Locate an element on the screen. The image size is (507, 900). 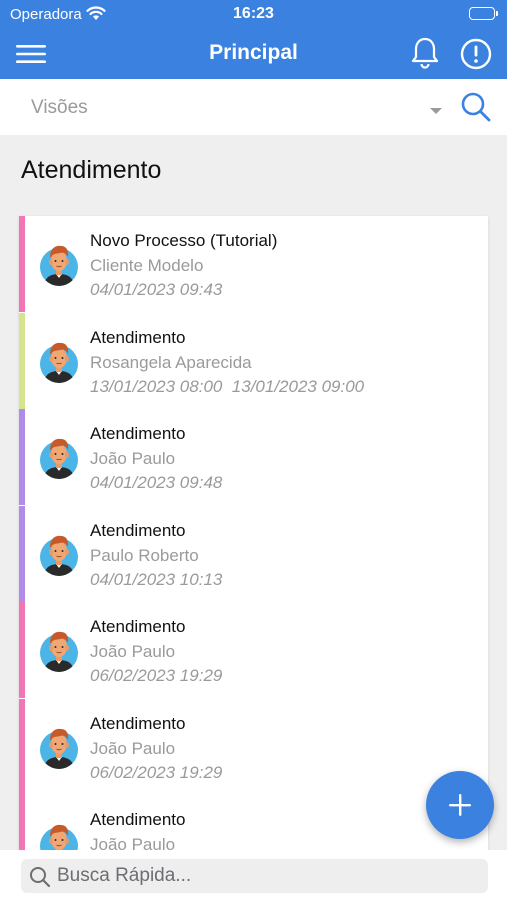
item-subtitle: Paulo Roberto is located at coordinates (144, 555).